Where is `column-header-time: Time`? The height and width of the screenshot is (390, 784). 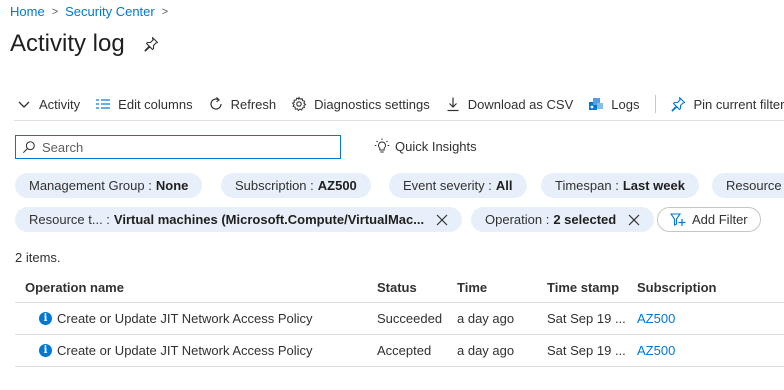
column-header-time: Time is located at coordinates (472, 287).